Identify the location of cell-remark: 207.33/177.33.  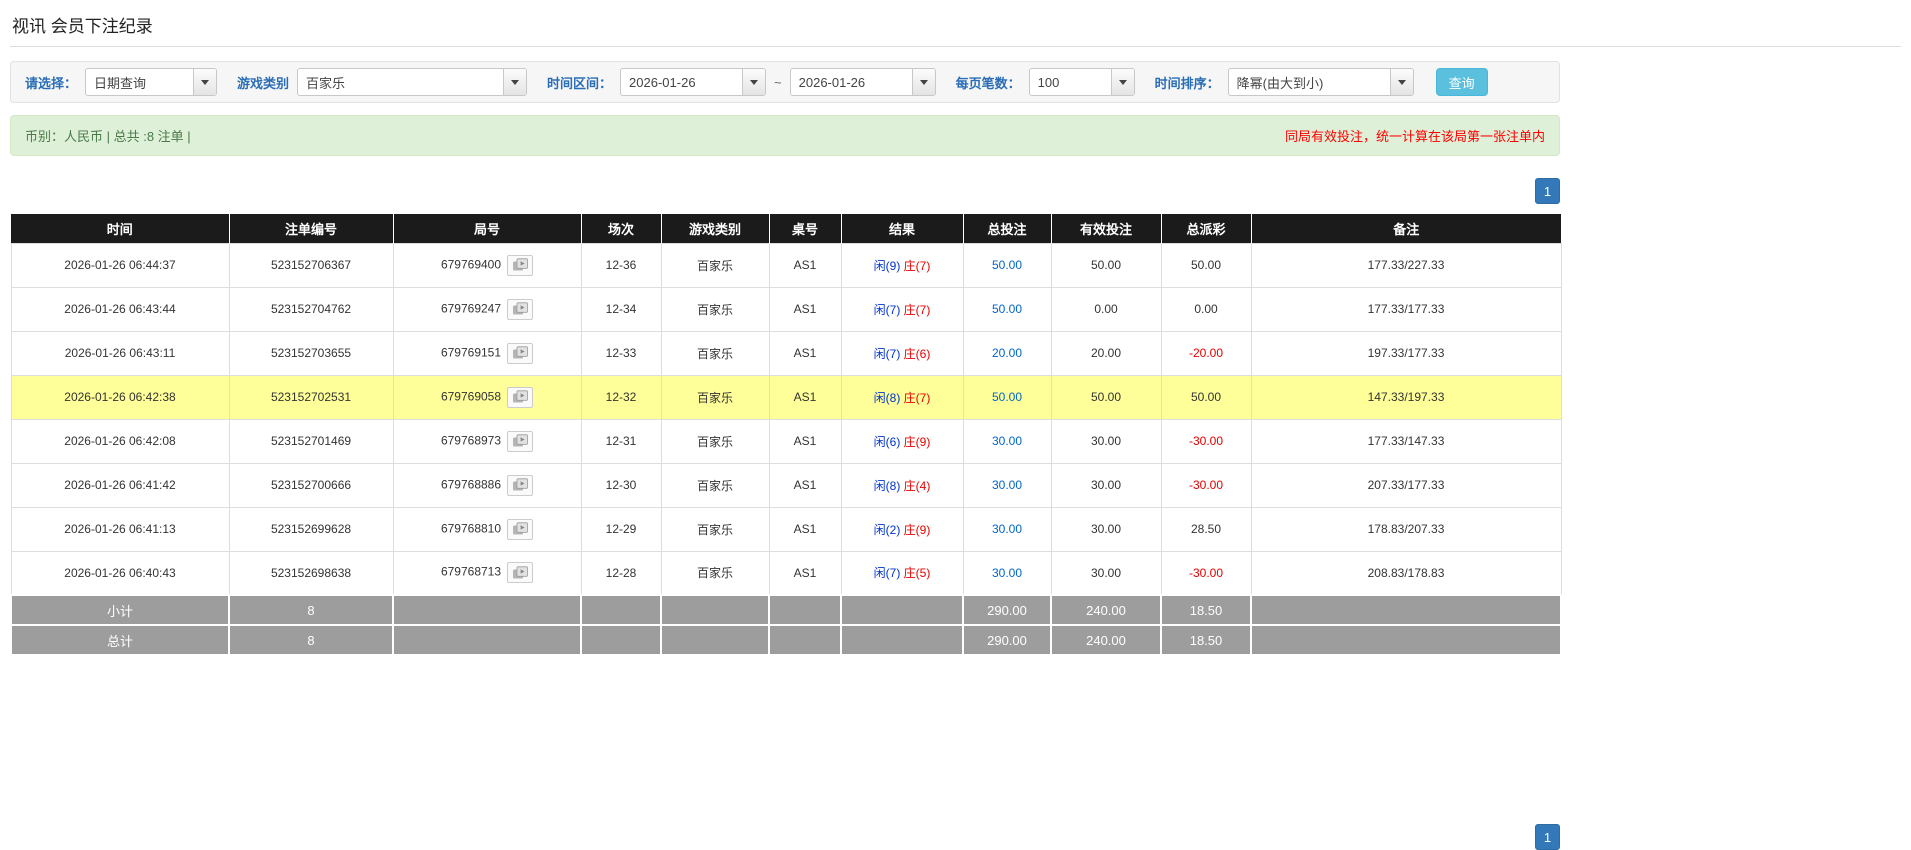
(1406, 485).